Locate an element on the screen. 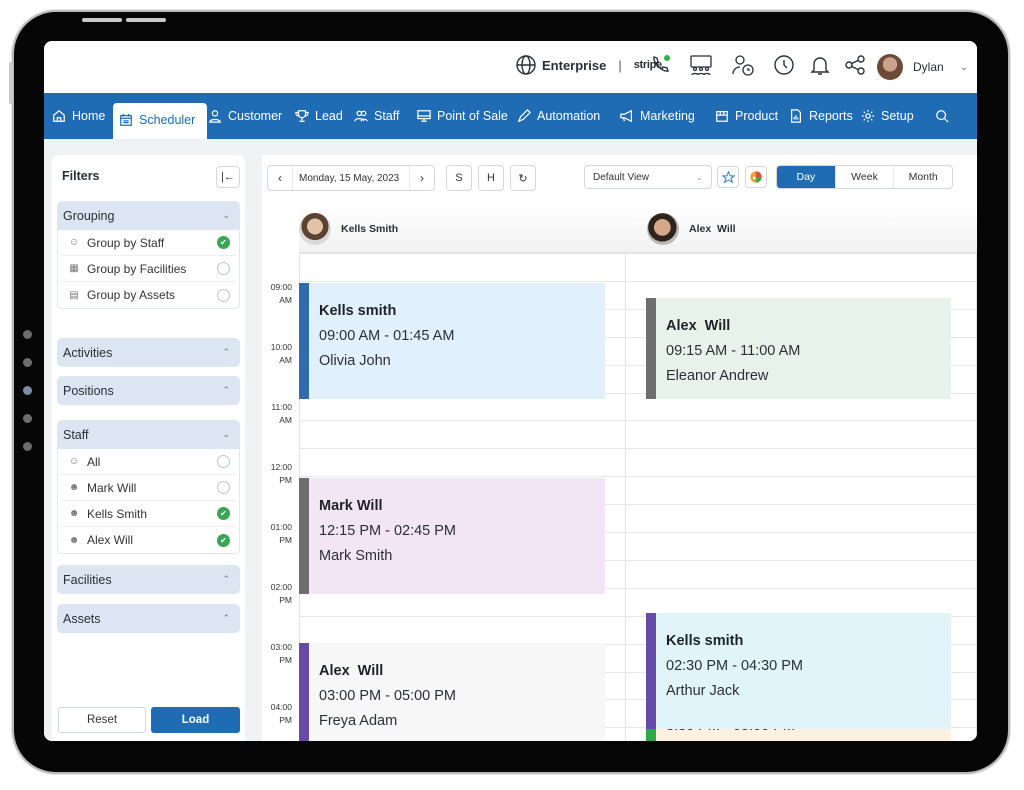 This screenshot has height=790, width=1024. nav-lead: Lead is located at coordinates (319, 116).